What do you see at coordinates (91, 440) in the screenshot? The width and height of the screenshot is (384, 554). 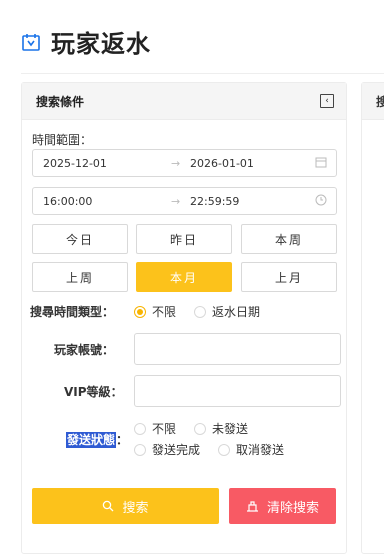 I see `send-status-label-text: 發送狀態` at bounding box center [91, 440].